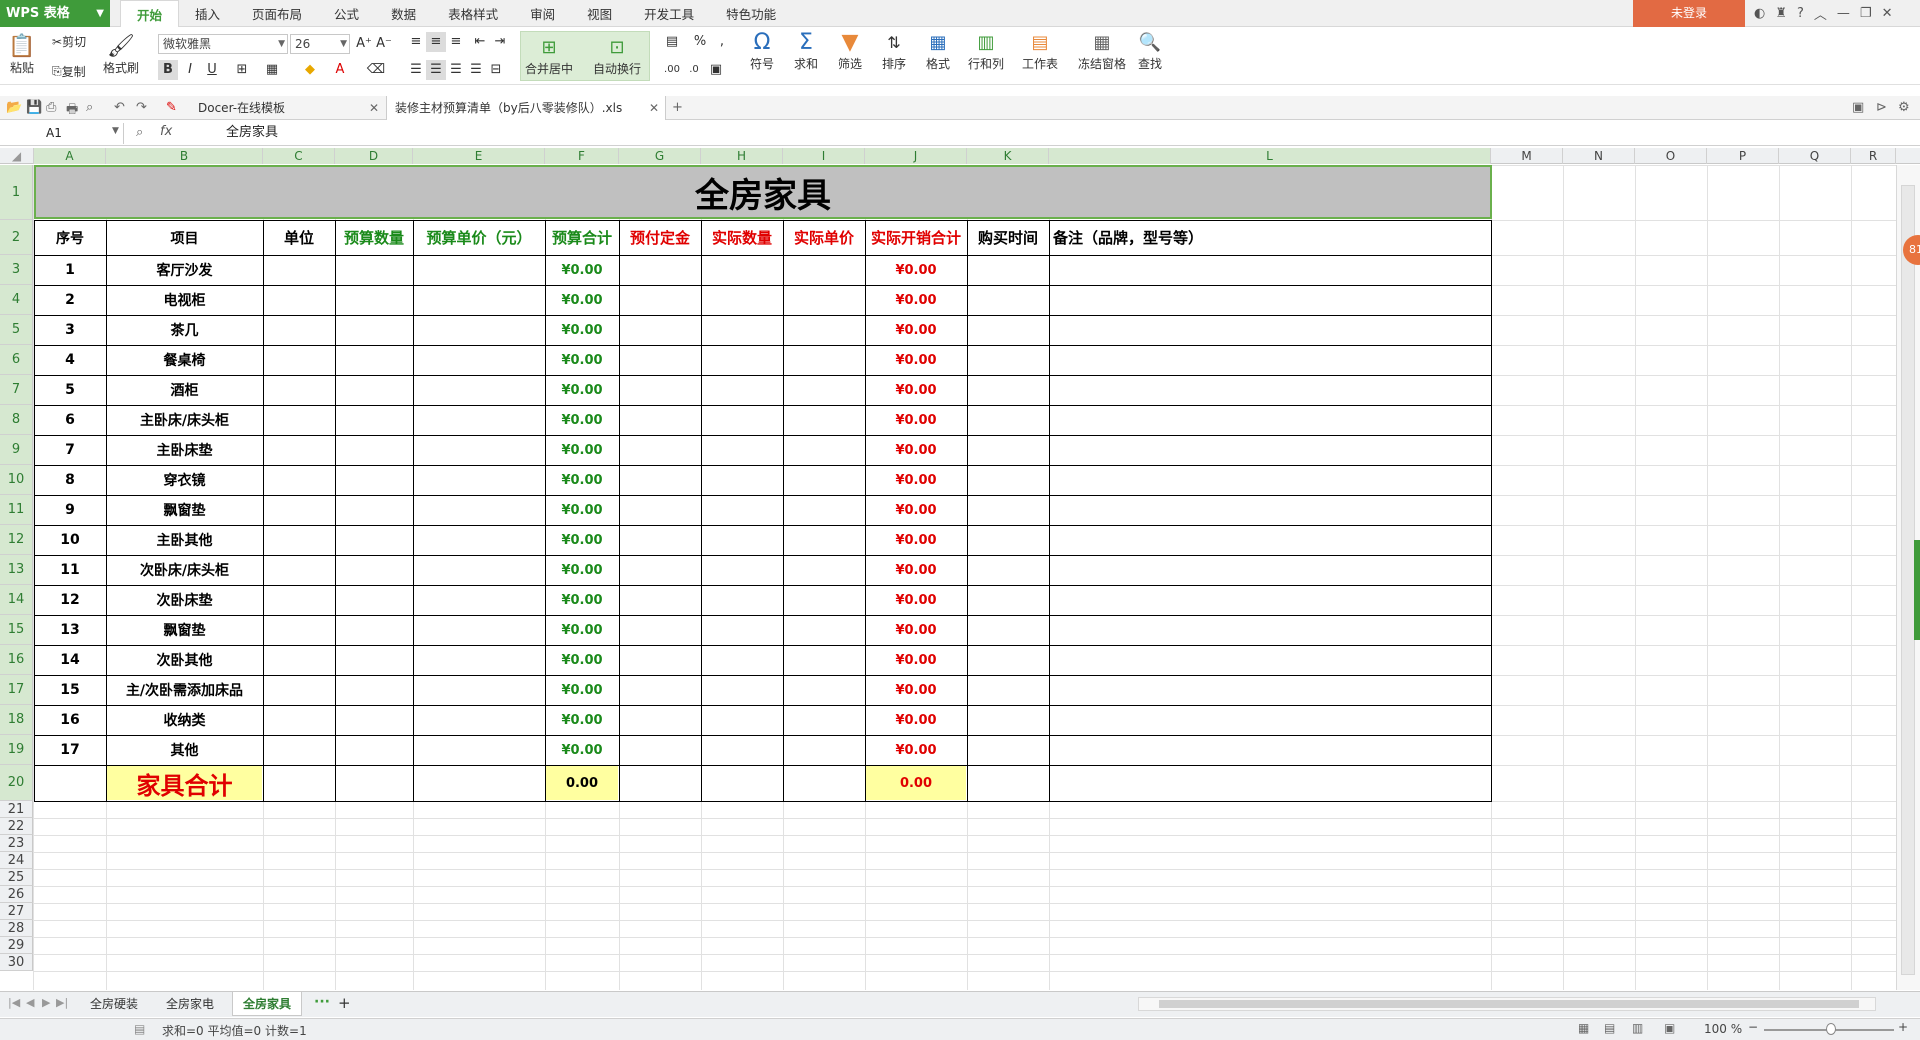  What do you see at coordinates (479, 237) in the screenshot?
I see `header-cell: 预算单价（元）` at bounding box center [479, 237].